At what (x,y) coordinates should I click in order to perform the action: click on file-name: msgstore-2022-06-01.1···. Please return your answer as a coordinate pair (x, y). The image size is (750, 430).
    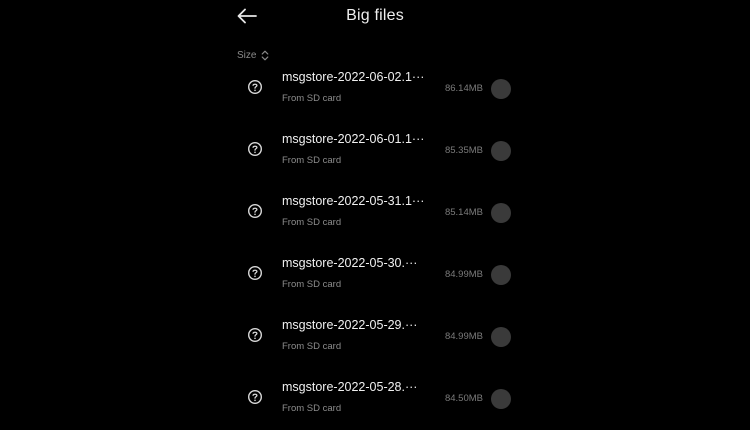
    Looking at the image, I should click on (353, 139).